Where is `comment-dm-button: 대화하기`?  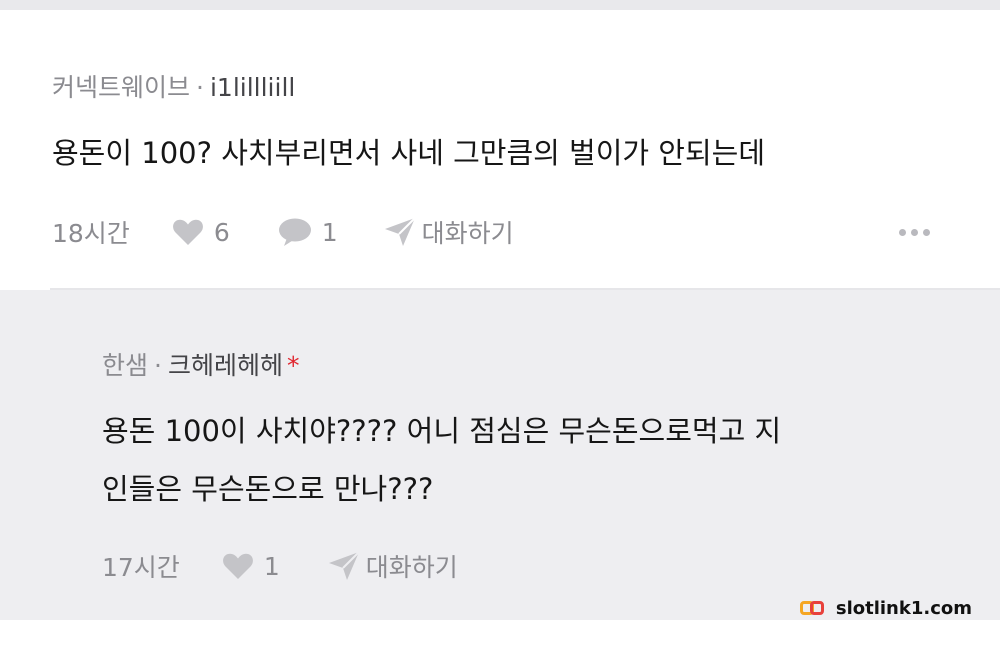
comment-dm-button: 대화하기 is located at coordinates (449, 232).